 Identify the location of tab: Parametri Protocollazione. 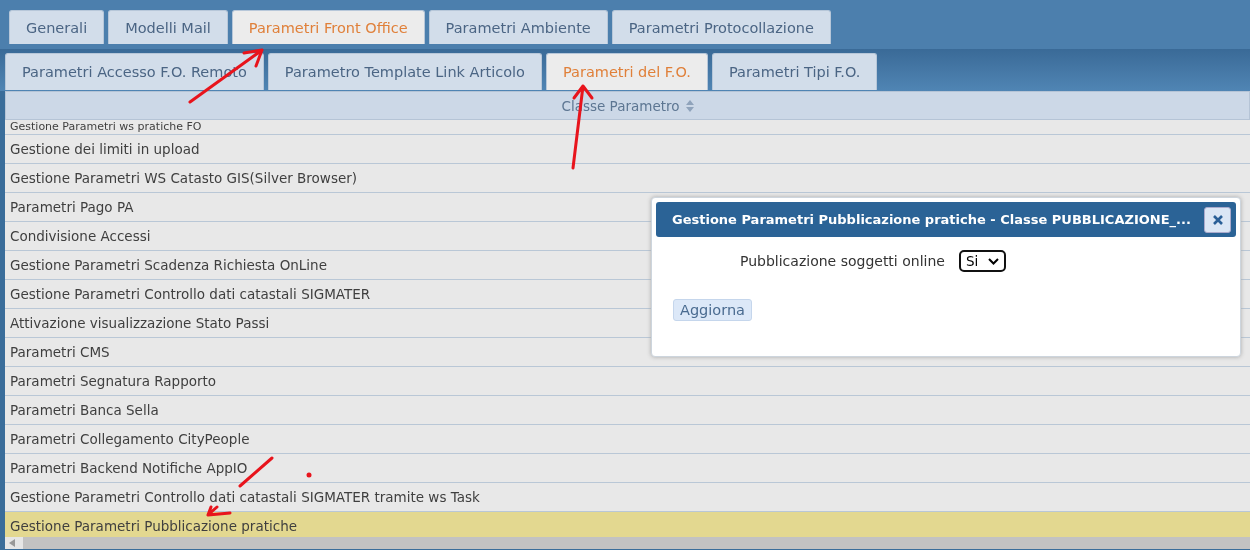
(721, 27).